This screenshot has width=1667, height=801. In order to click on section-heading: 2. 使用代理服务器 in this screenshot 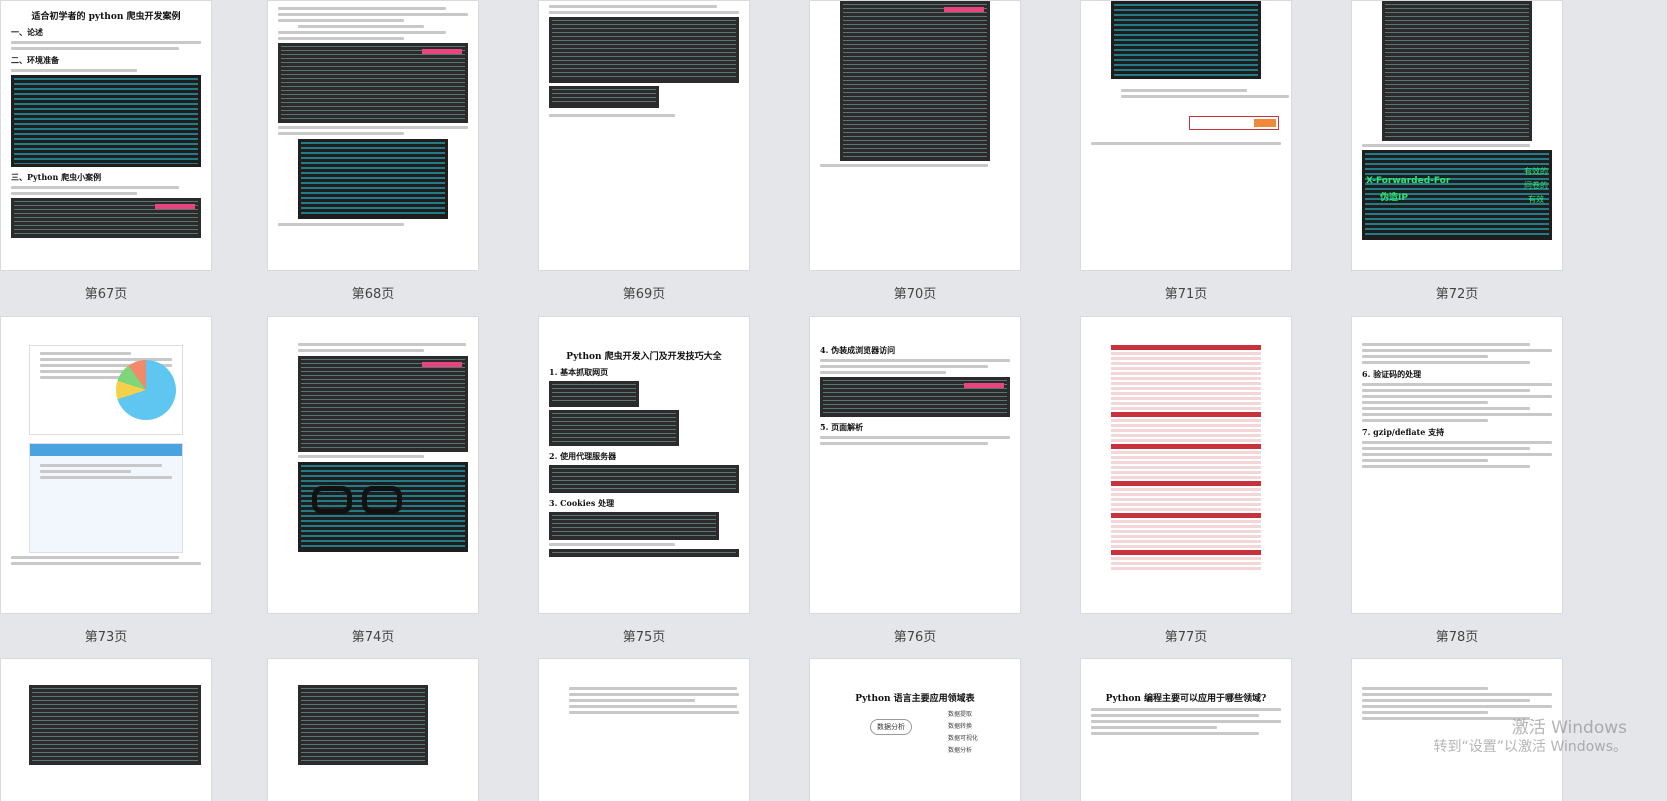, I will do `click(583, 456)`.